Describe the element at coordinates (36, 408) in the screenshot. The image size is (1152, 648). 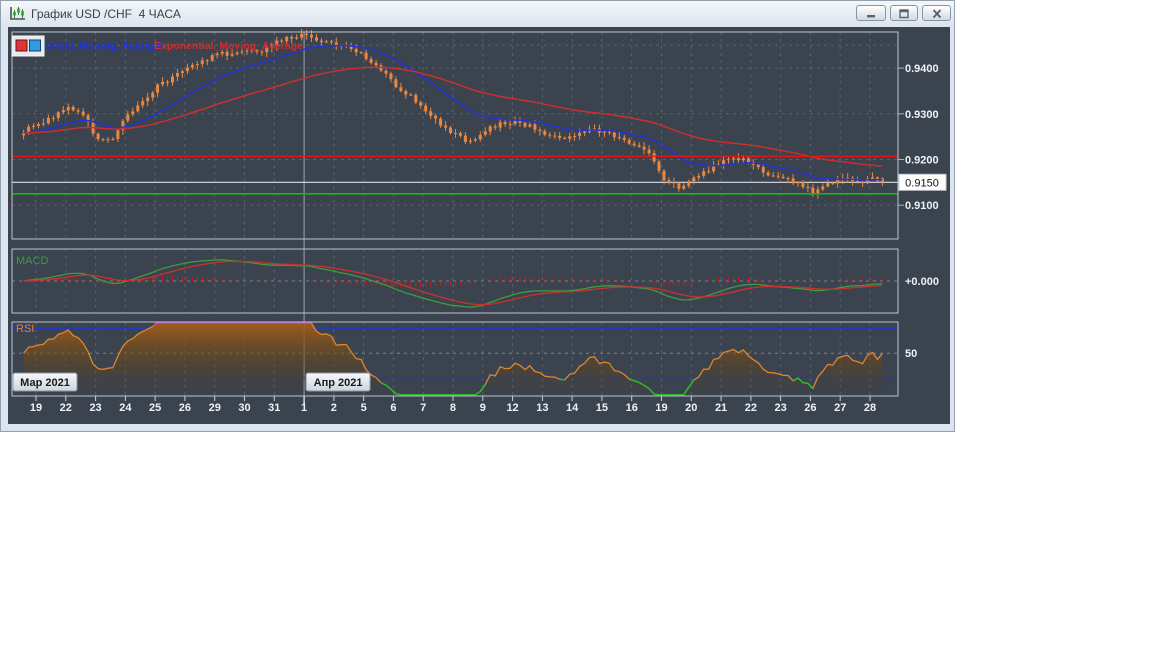
I see `date-label: 19` at that location.